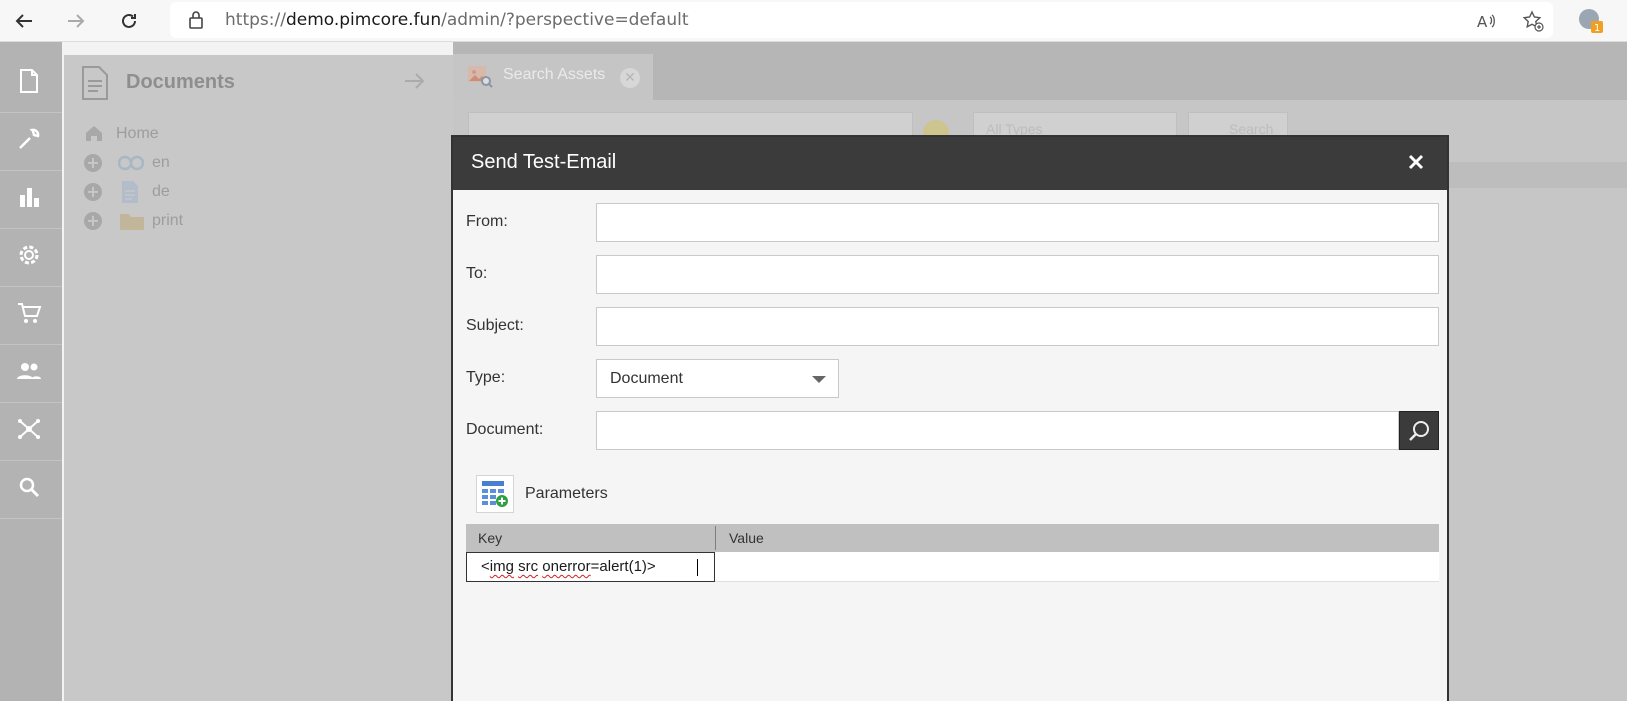  I want to click on dialog-header: Send Test-Email, so click(950, 163).